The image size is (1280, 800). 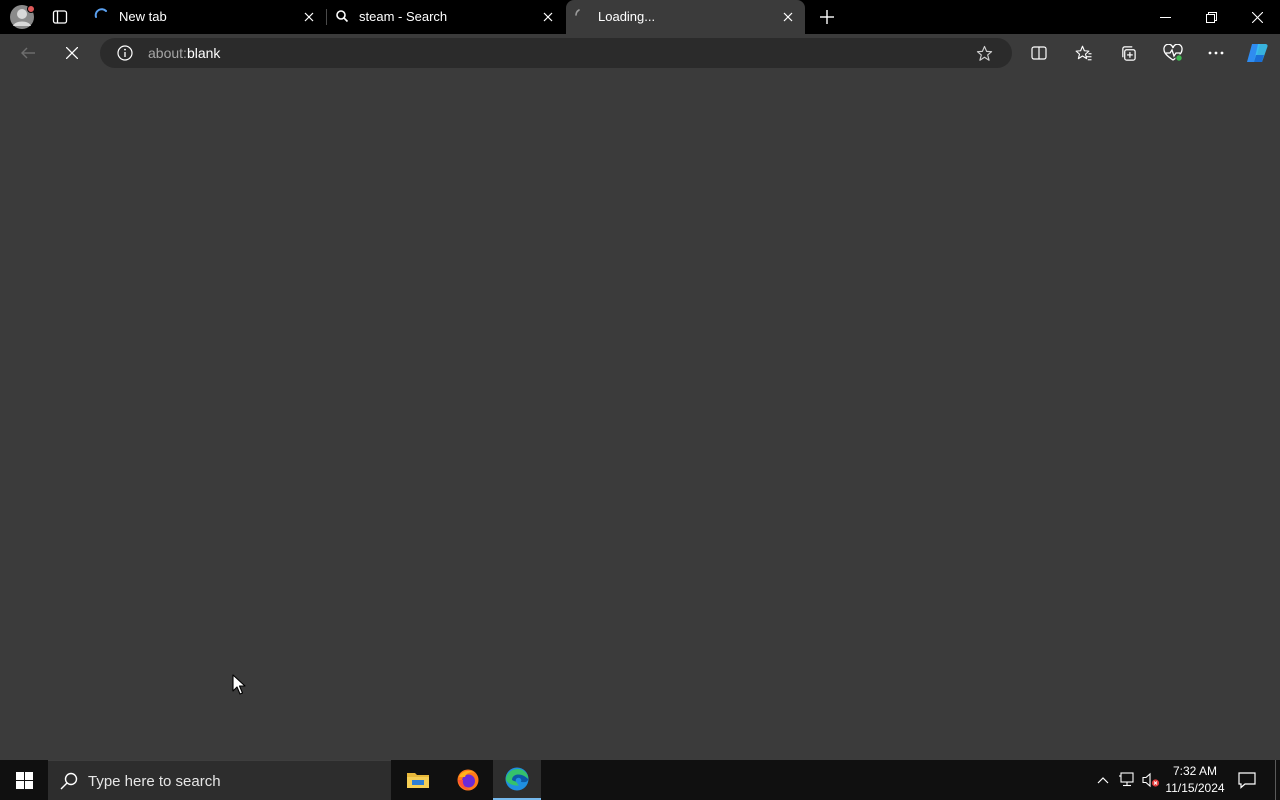 I want to click on windows-taskbar: Type here to search 7:32 AM 11/15/2024, so click(x=640, y=780).